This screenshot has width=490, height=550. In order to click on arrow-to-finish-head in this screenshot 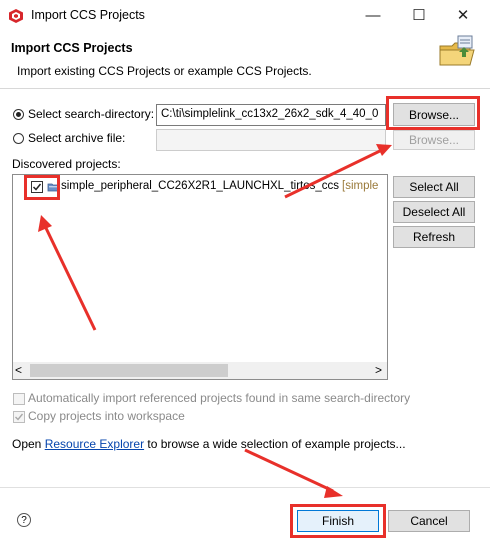, I will do `click(333, 492)`.